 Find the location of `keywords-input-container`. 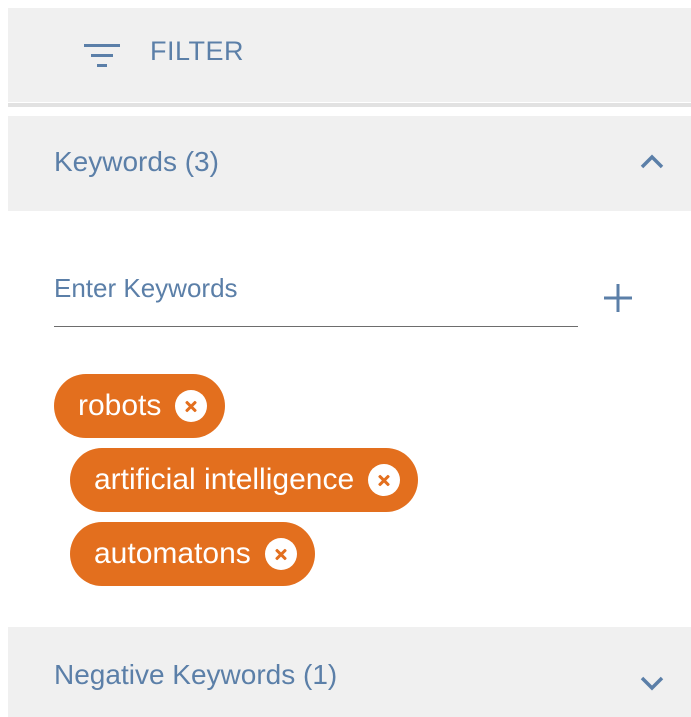

keywords-input-container is located at coordinates (316, 293).